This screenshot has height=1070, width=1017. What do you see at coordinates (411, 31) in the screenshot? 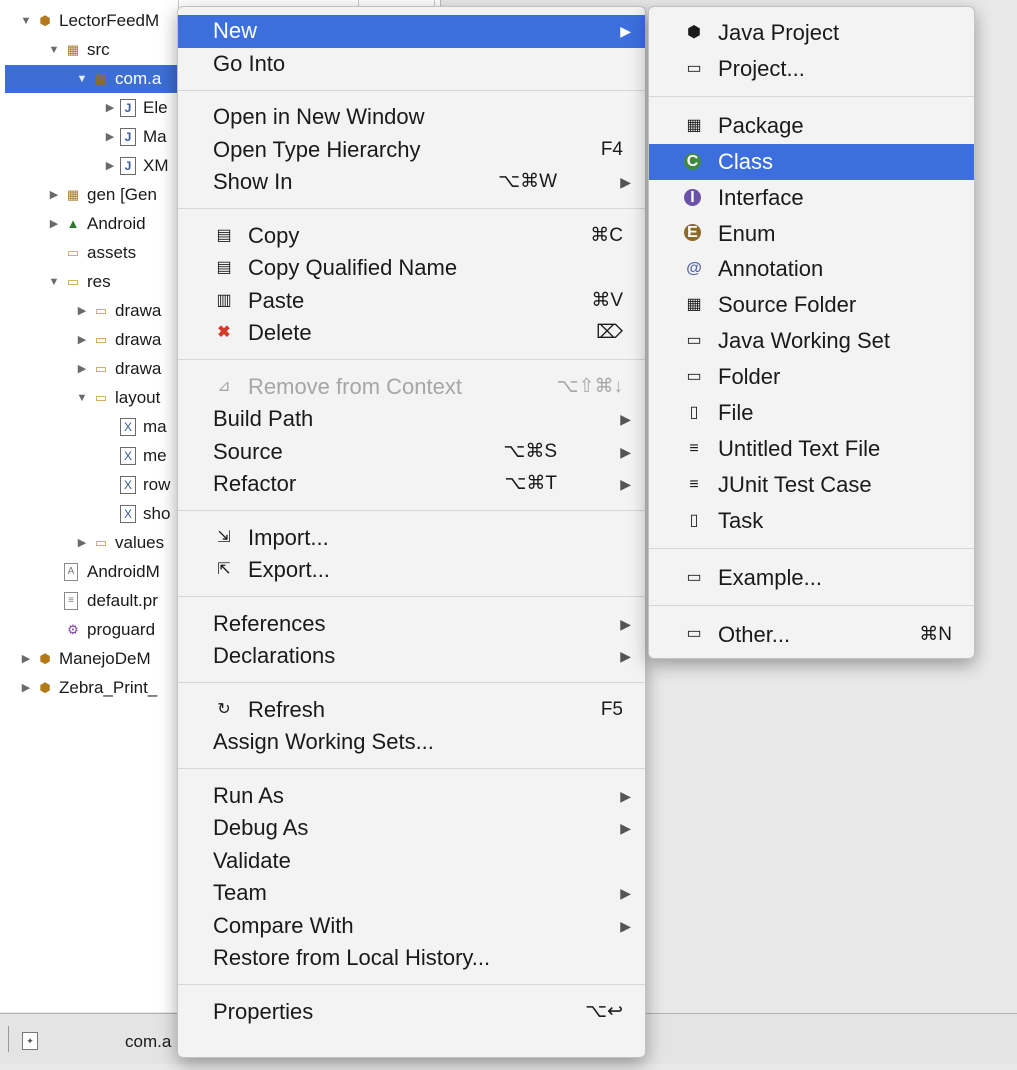
I see `menu-item-new: New ▶` at bounding box center [411, 31].